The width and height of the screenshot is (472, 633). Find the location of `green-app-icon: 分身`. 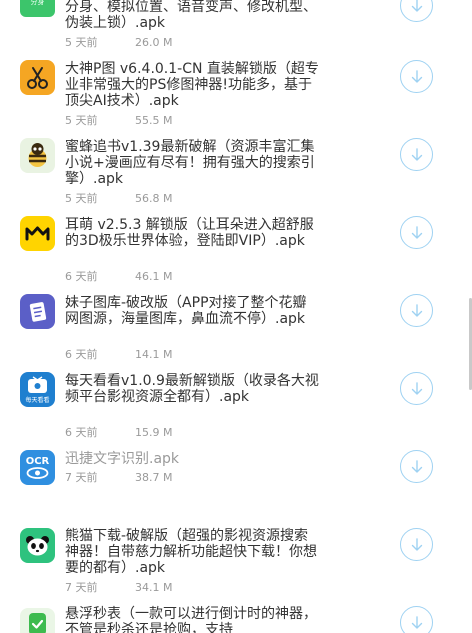

green-app-icon: 分身 is located at coordinates (37, 8).